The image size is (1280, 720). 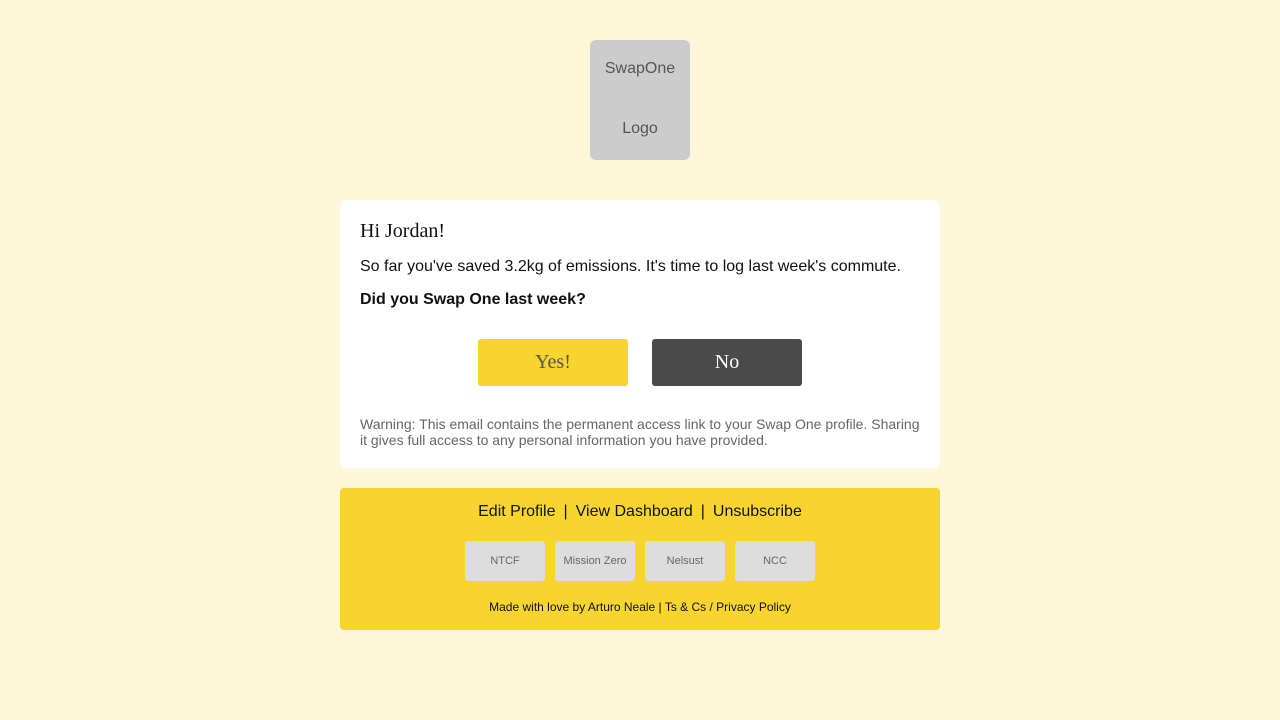 What do you see at coordinates (575, 607) in the screenshot?
I see `credit-text: Made with love by Arturo Neale |` at bounding box center [575, 607].